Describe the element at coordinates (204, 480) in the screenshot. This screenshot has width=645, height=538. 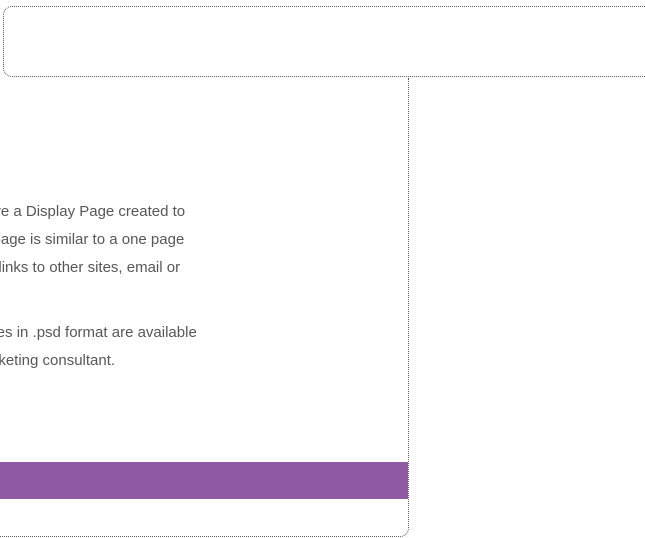
I see `purple-accent-bar` at that location.